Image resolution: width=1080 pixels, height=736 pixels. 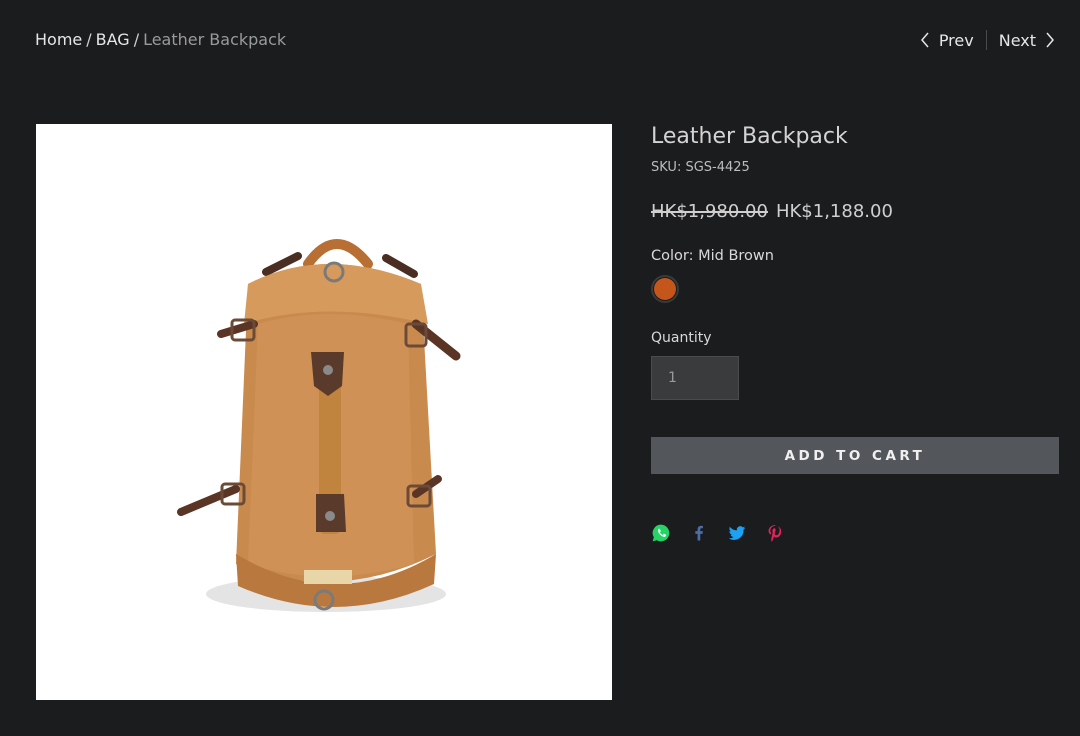 I want to click on prev-label: Prev, so click(x=956, y=40).